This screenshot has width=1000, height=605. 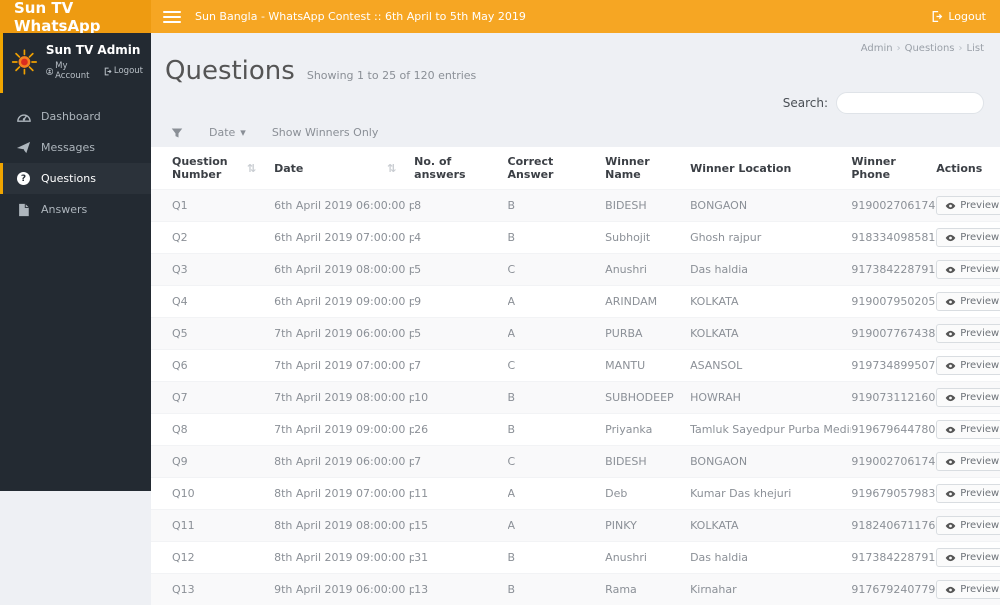 What do you see at coordinates (647, 238) in the screenshot?
I see `winner-name-cell: Subhojit` at bounding box center [647, 238].